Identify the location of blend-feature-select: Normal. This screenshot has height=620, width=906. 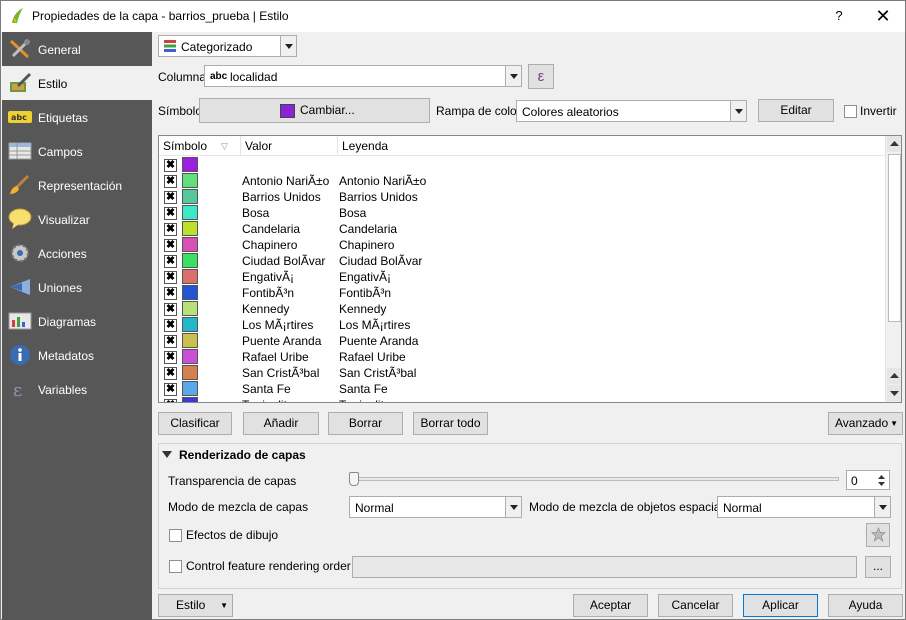
(804, 507).